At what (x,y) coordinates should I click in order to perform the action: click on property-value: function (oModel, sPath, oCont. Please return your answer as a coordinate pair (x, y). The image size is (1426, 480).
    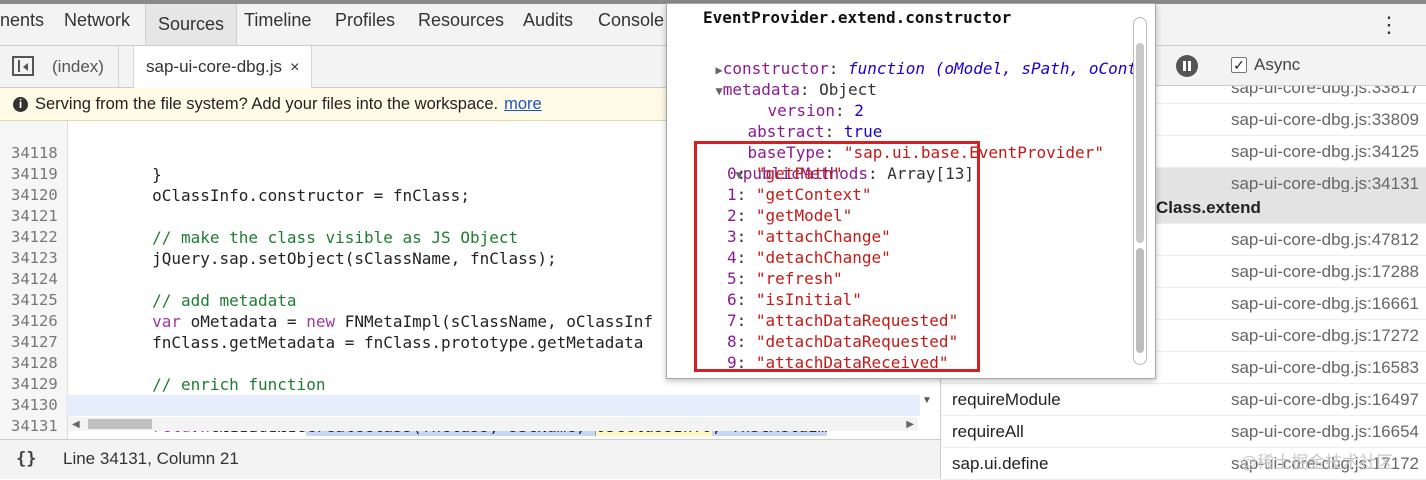
    Looking at the image, I should click on (992, 68).